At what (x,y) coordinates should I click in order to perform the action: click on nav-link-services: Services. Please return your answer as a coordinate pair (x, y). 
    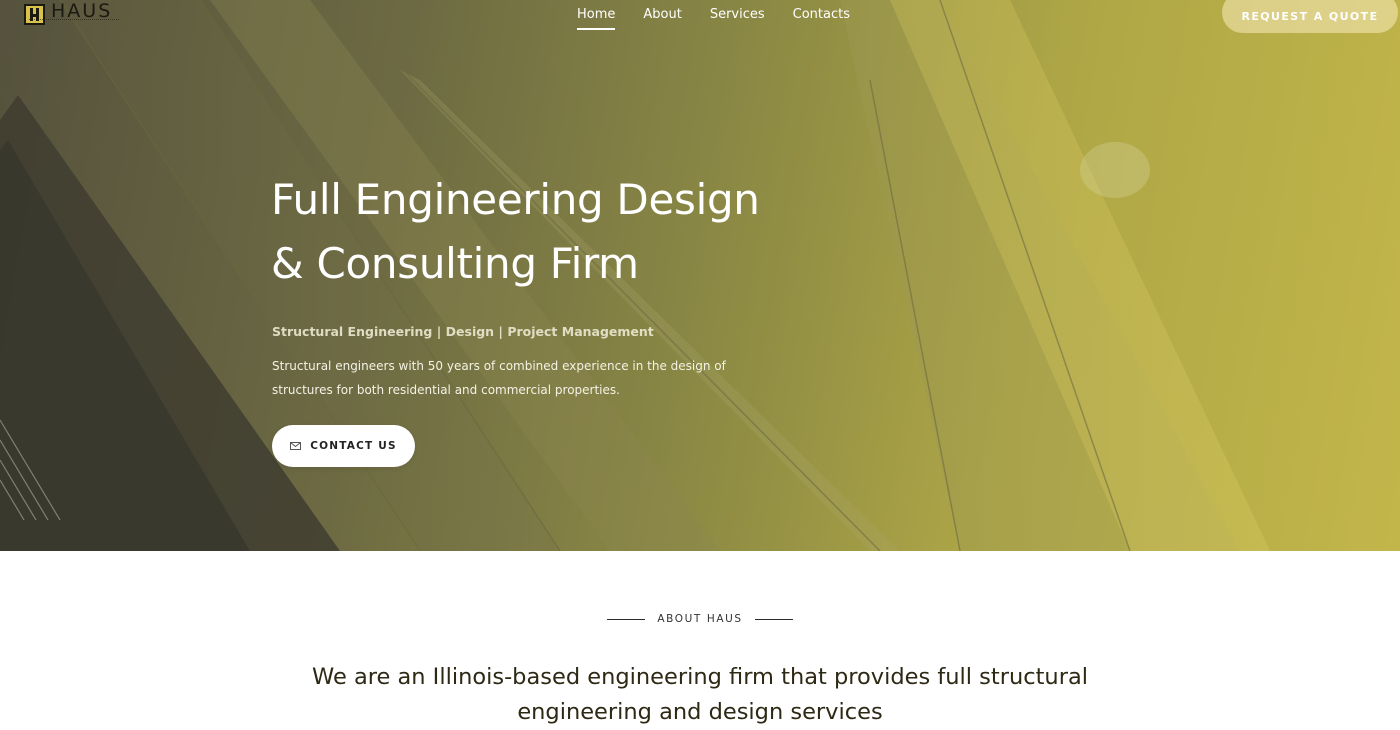
    Looking at the image, I should click on (737, 18).